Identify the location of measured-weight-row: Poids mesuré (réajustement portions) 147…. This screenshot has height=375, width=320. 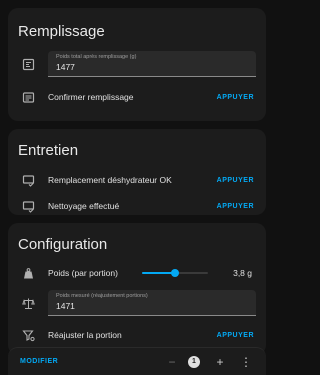
(137, 303).